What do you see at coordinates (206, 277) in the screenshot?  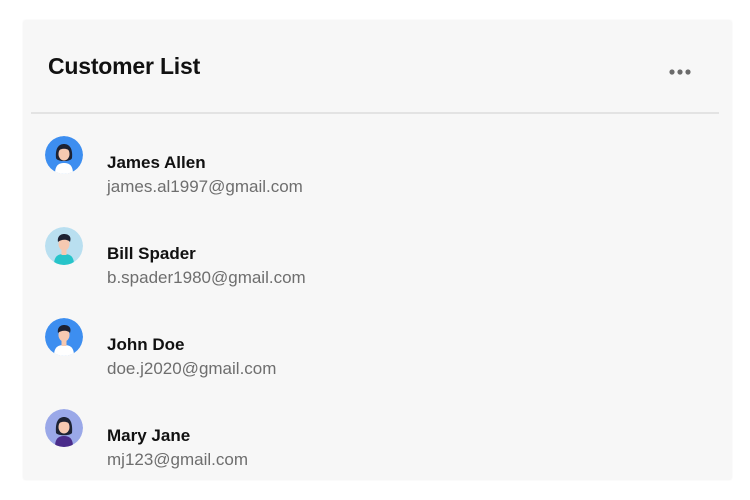 I see `customer-email: b.spader1980@gmail.com` at bounding box center [206, 277].